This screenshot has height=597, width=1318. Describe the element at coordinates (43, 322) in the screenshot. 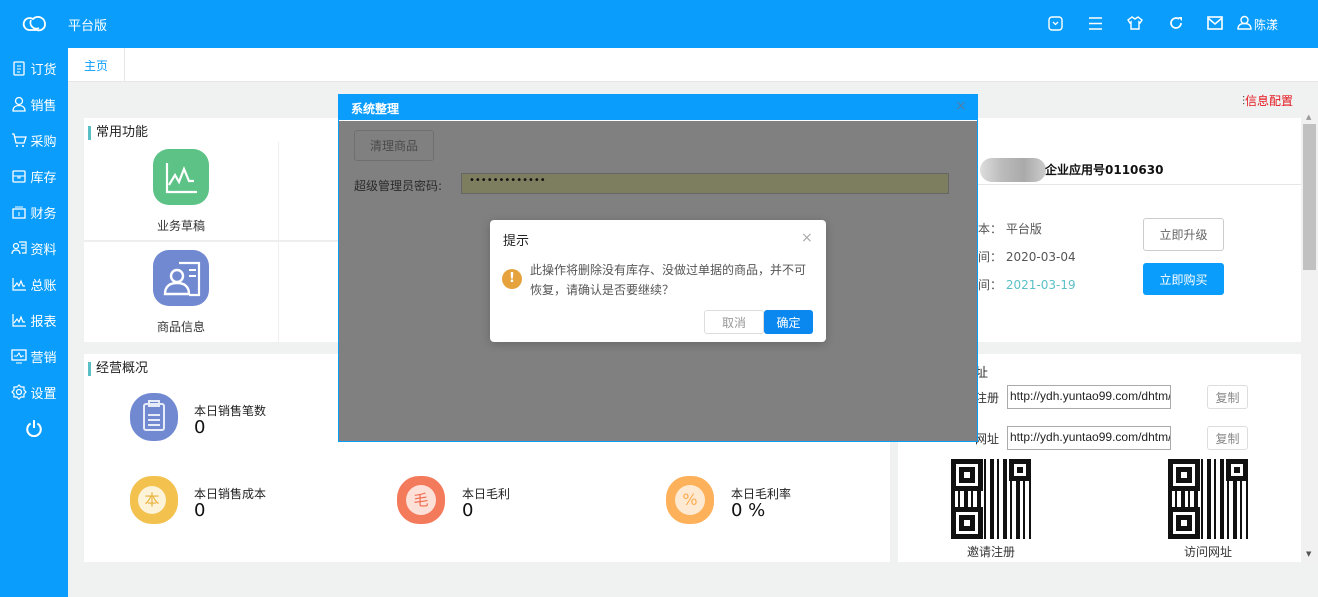

I see `sidebar-item-label: 报表` at that location.